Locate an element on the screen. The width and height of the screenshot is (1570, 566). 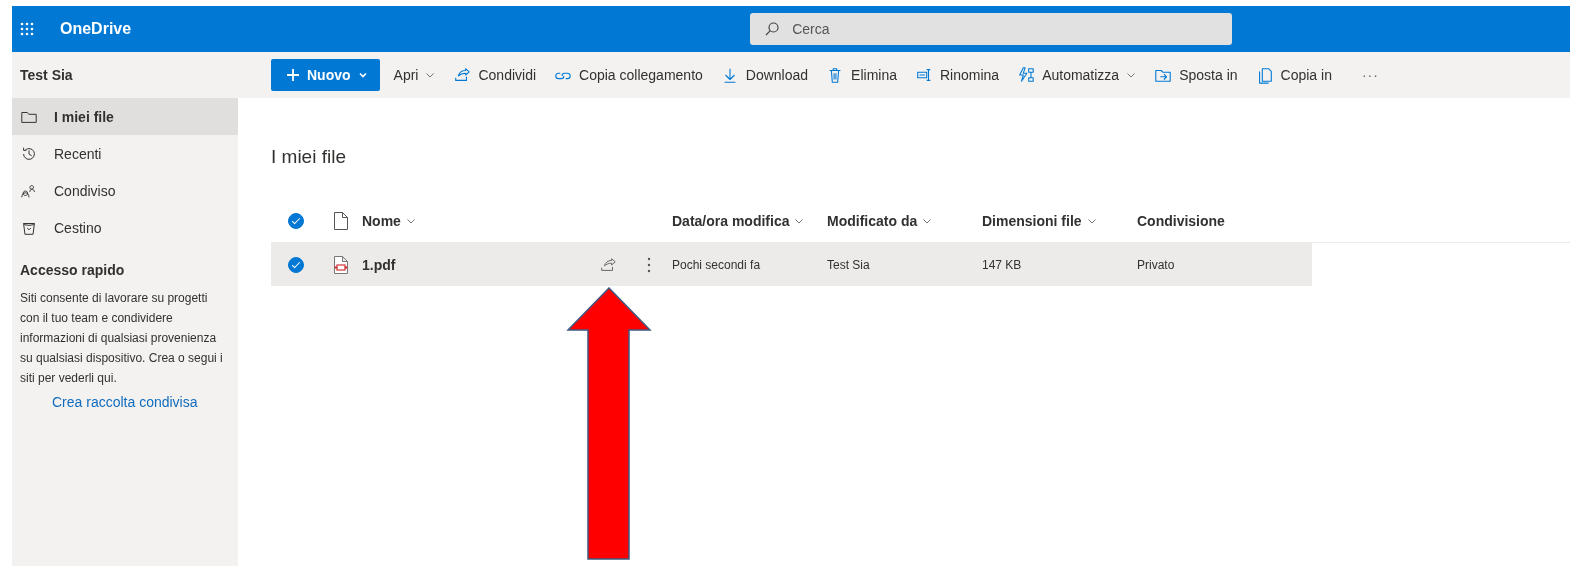
toolbar-button: Apri is located at coordinates (414, 75).